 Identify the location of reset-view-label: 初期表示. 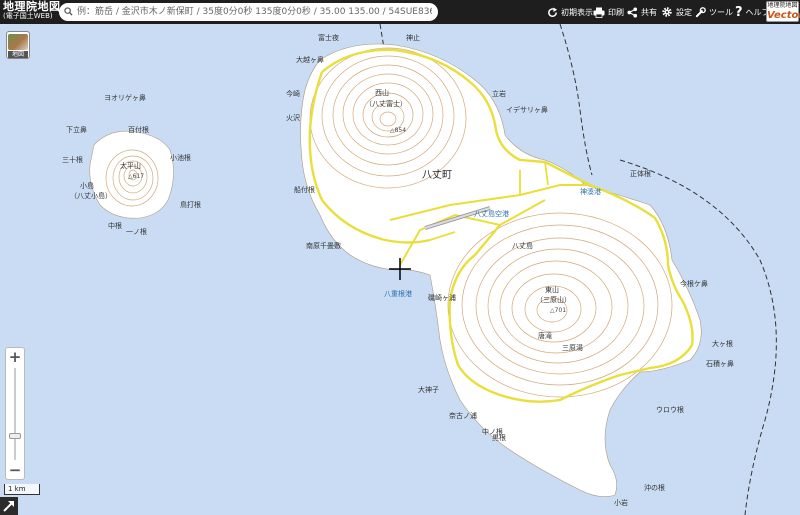
(577, 12).